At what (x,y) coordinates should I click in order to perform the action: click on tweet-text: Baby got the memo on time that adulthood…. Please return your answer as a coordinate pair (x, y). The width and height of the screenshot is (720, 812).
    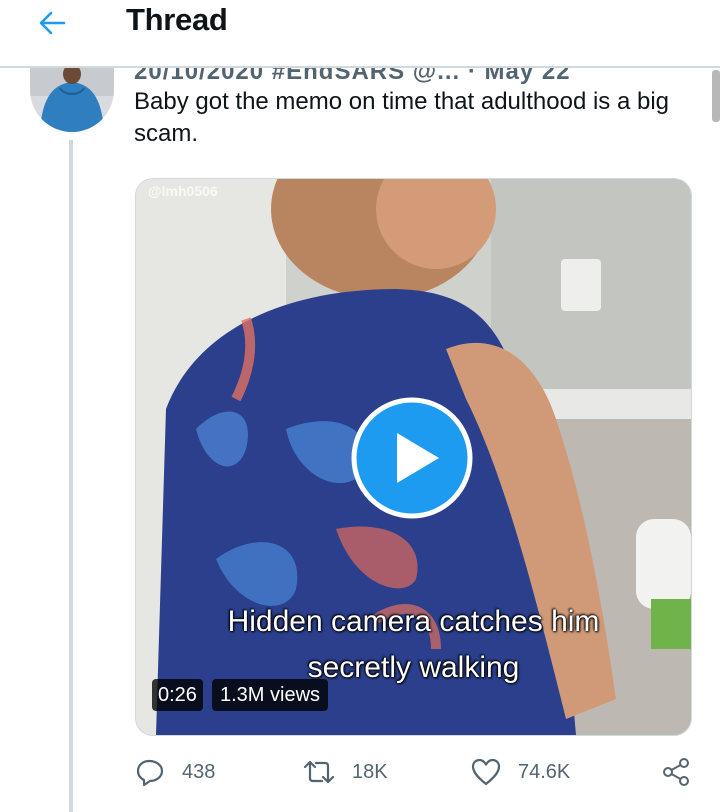
    Looking at the image, I should click on (401, 117).